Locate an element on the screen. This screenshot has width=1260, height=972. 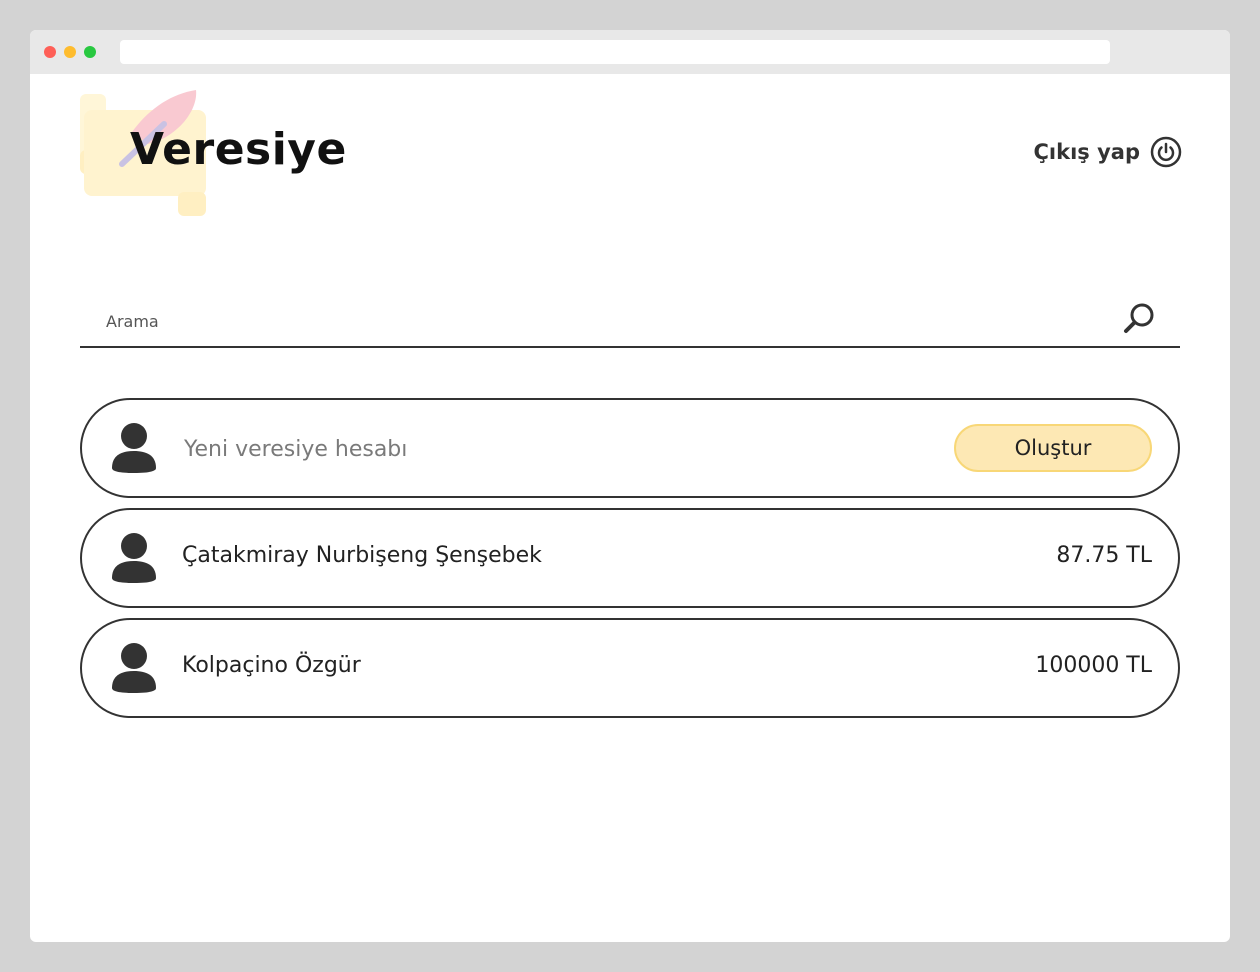
search-input is located at coordinates (596, 321).